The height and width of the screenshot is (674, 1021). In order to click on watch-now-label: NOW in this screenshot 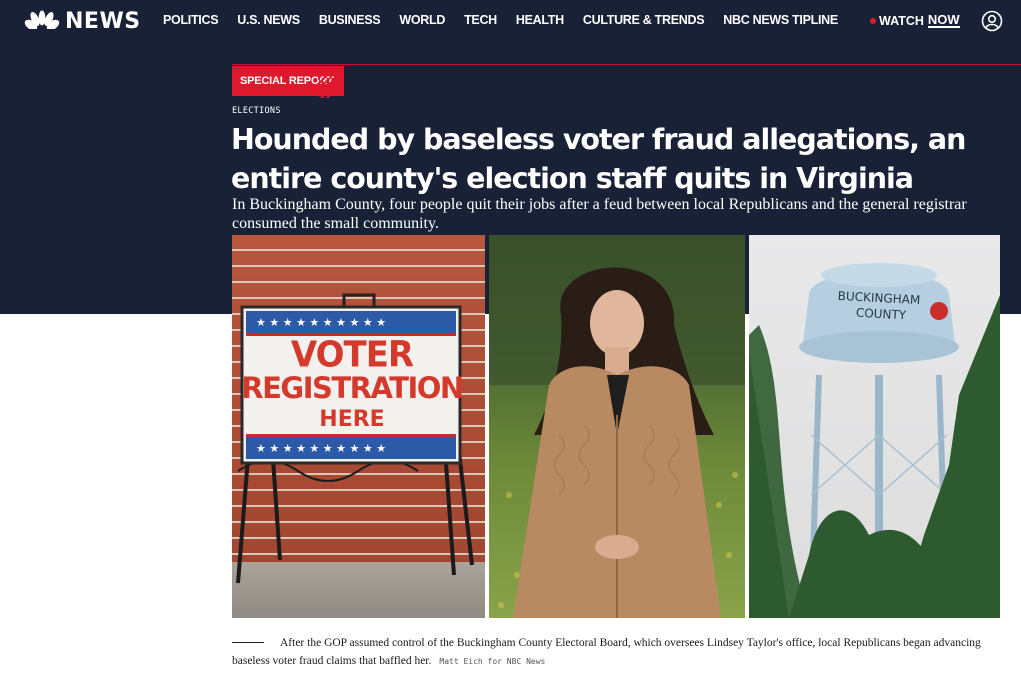, I will do `click(943, 20)`.